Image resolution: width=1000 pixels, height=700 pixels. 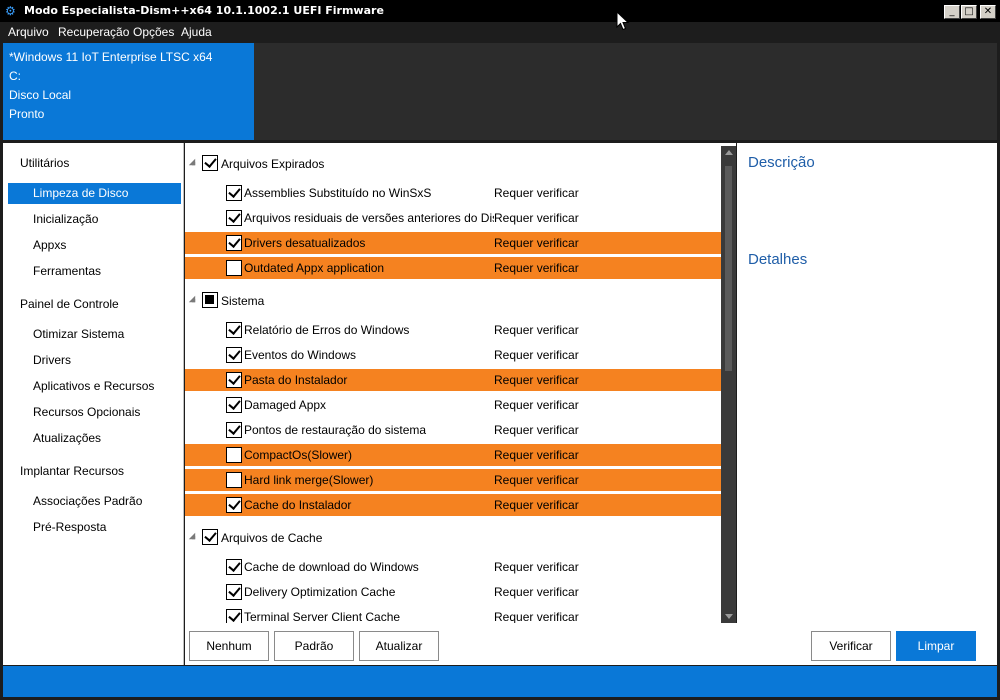 What do you see at coordinates (94, 438) in the screenshot?
I see `sidebar-item-atualizacoes: Atualizações` at bounding box center [94, 438].